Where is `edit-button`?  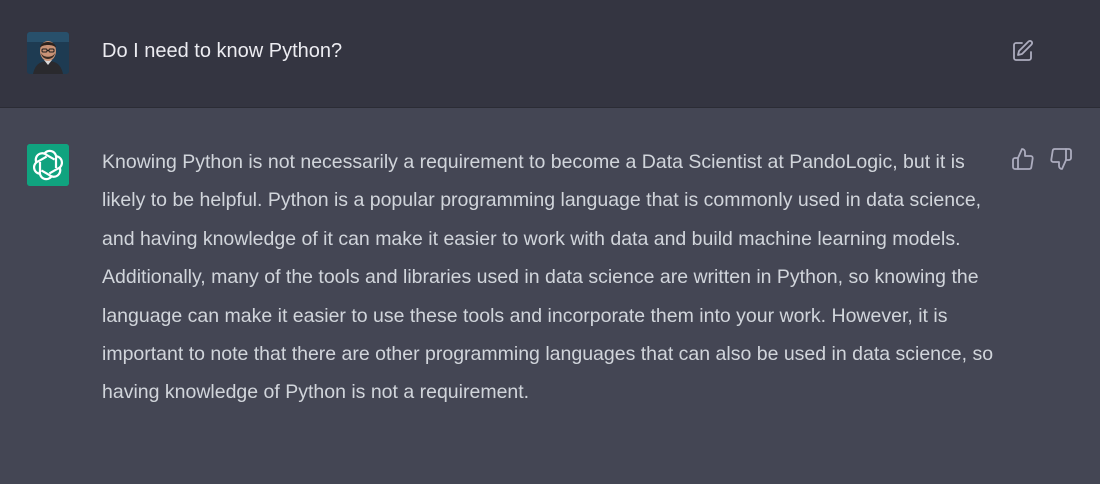
edit-button is located at coordinates (1023, 51).